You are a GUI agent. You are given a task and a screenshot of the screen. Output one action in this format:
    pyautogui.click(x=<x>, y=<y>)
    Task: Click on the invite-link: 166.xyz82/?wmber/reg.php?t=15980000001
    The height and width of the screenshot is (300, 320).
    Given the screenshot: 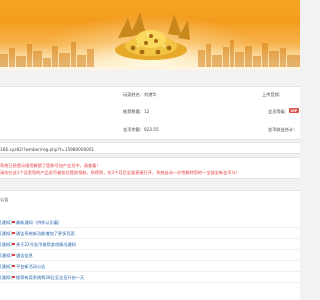 What is the action you would take?
    pyautogui.click(x=47, y=149)
    